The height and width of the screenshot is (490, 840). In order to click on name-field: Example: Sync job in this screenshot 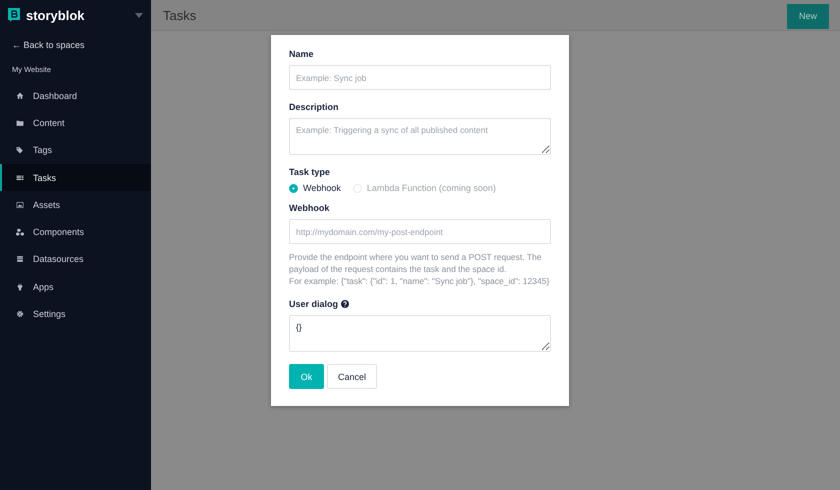, I will do `click(420, 77)`.